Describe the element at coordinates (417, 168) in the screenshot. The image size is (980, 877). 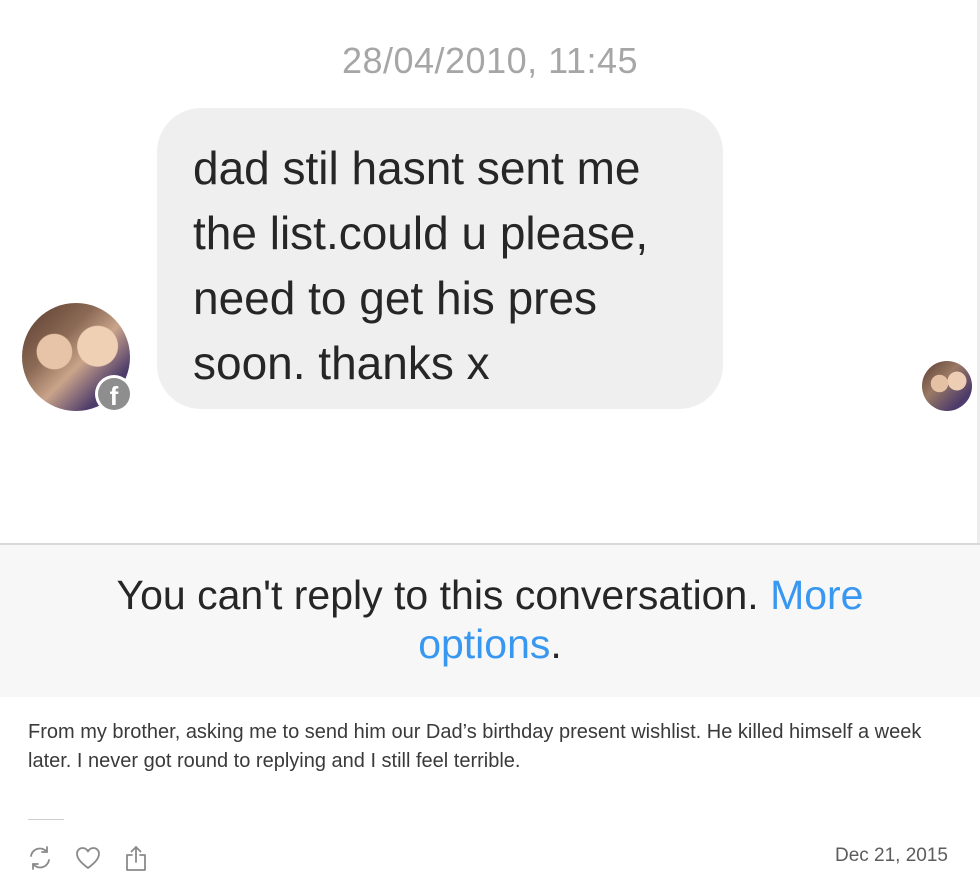
I see `message-line: dad stil hasnt sent me` at that location.